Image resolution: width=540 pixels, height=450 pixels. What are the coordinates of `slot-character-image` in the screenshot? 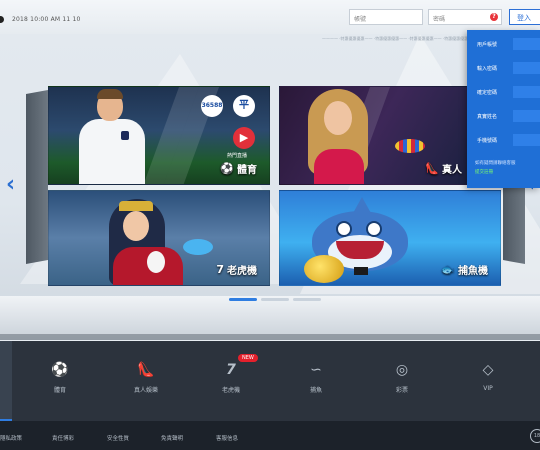 It's located at (151, 241).